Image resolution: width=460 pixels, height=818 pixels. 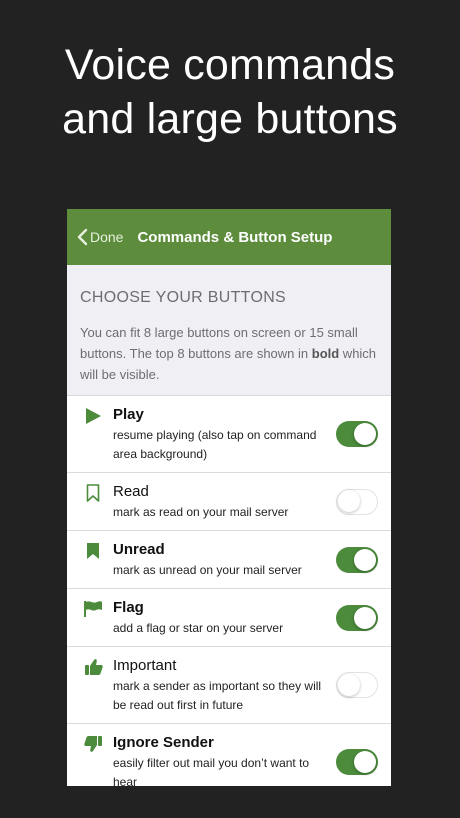 I want to click on thumbs-down-icon, so click(x=93, y=744).